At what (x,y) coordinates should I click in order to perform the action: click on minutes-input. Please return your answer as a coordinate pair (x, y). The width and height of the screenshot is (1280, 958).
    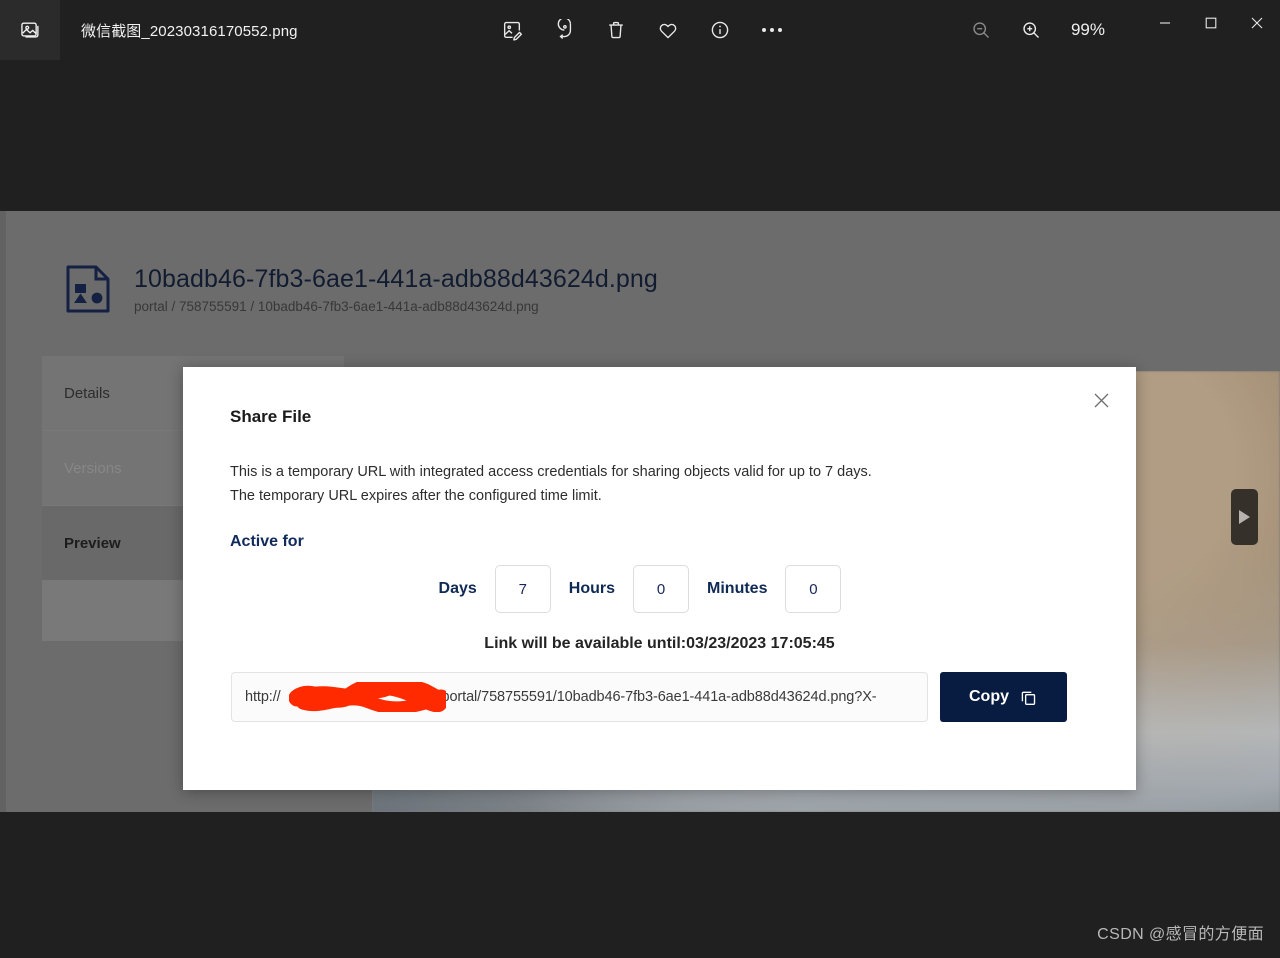
    Looking at the image, I should click on (813, 589).